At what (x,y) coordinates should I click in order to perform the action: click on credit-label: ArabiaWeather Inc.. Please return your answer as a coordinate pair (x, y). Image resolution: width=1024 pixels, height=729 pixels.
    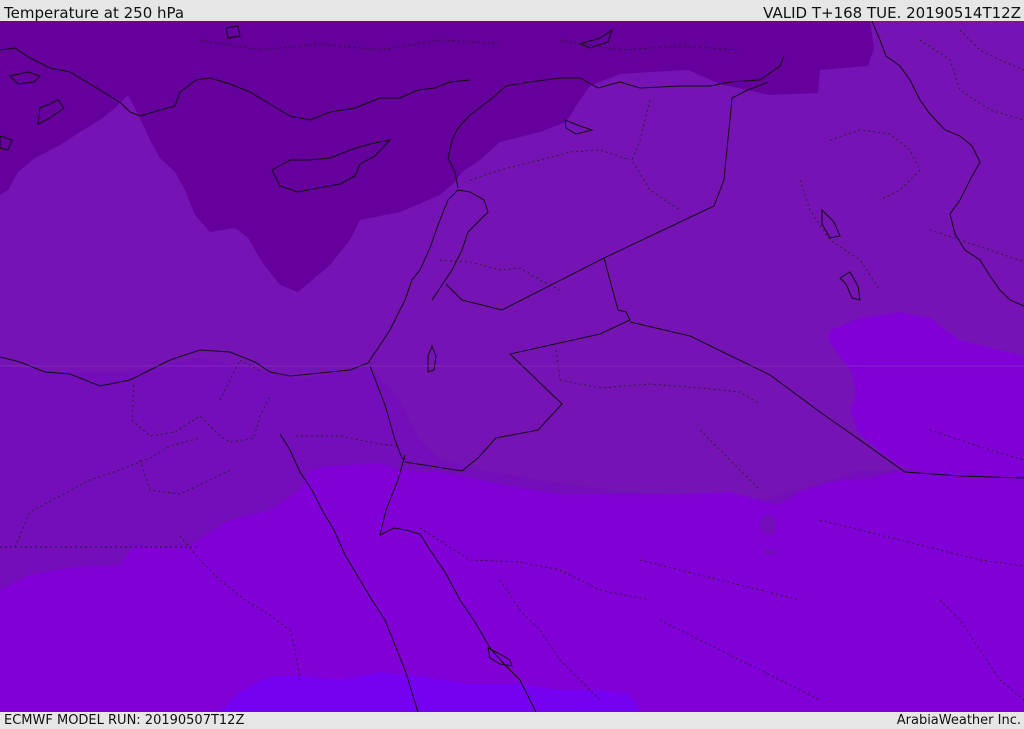
    Looking at the image, I should click on (958, 720).